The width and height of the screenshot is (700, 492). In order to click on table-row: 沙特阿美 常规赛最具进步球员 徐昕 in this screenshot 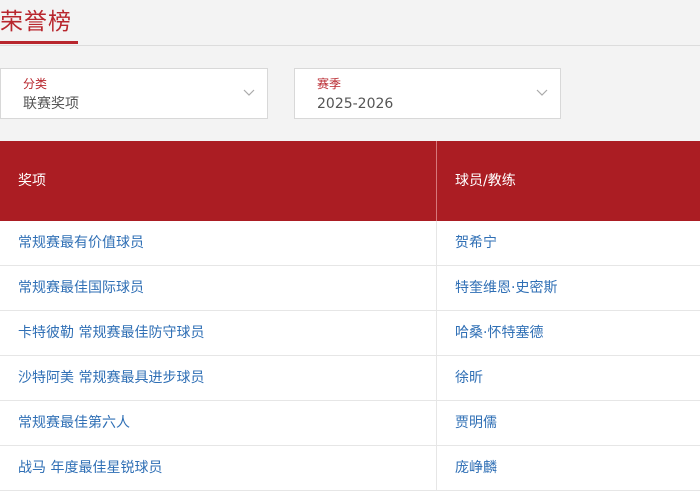, I will do `click(350, 378)`.